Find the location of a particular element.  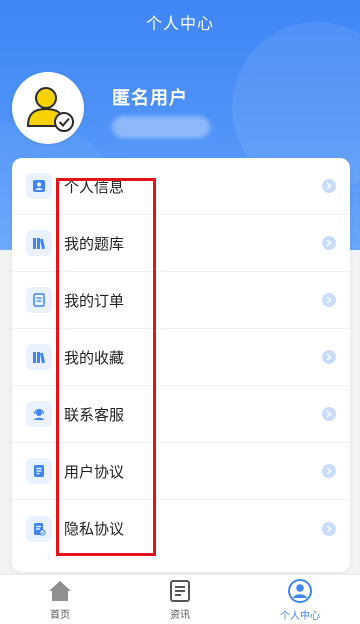

menu-item-label: 联系客服 is located at coordinates (94, 414).